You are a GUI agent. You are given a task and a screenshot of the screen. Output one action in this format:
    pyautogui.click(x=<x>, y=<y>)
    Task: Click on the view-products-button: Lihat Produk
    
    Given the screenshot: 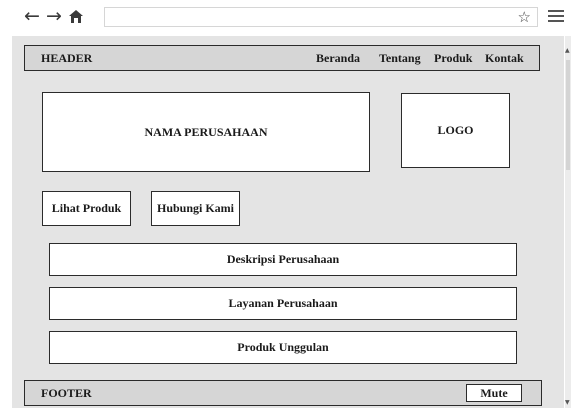 What is the action you would take?
    pyautogui.click(x=86, y=208)
    